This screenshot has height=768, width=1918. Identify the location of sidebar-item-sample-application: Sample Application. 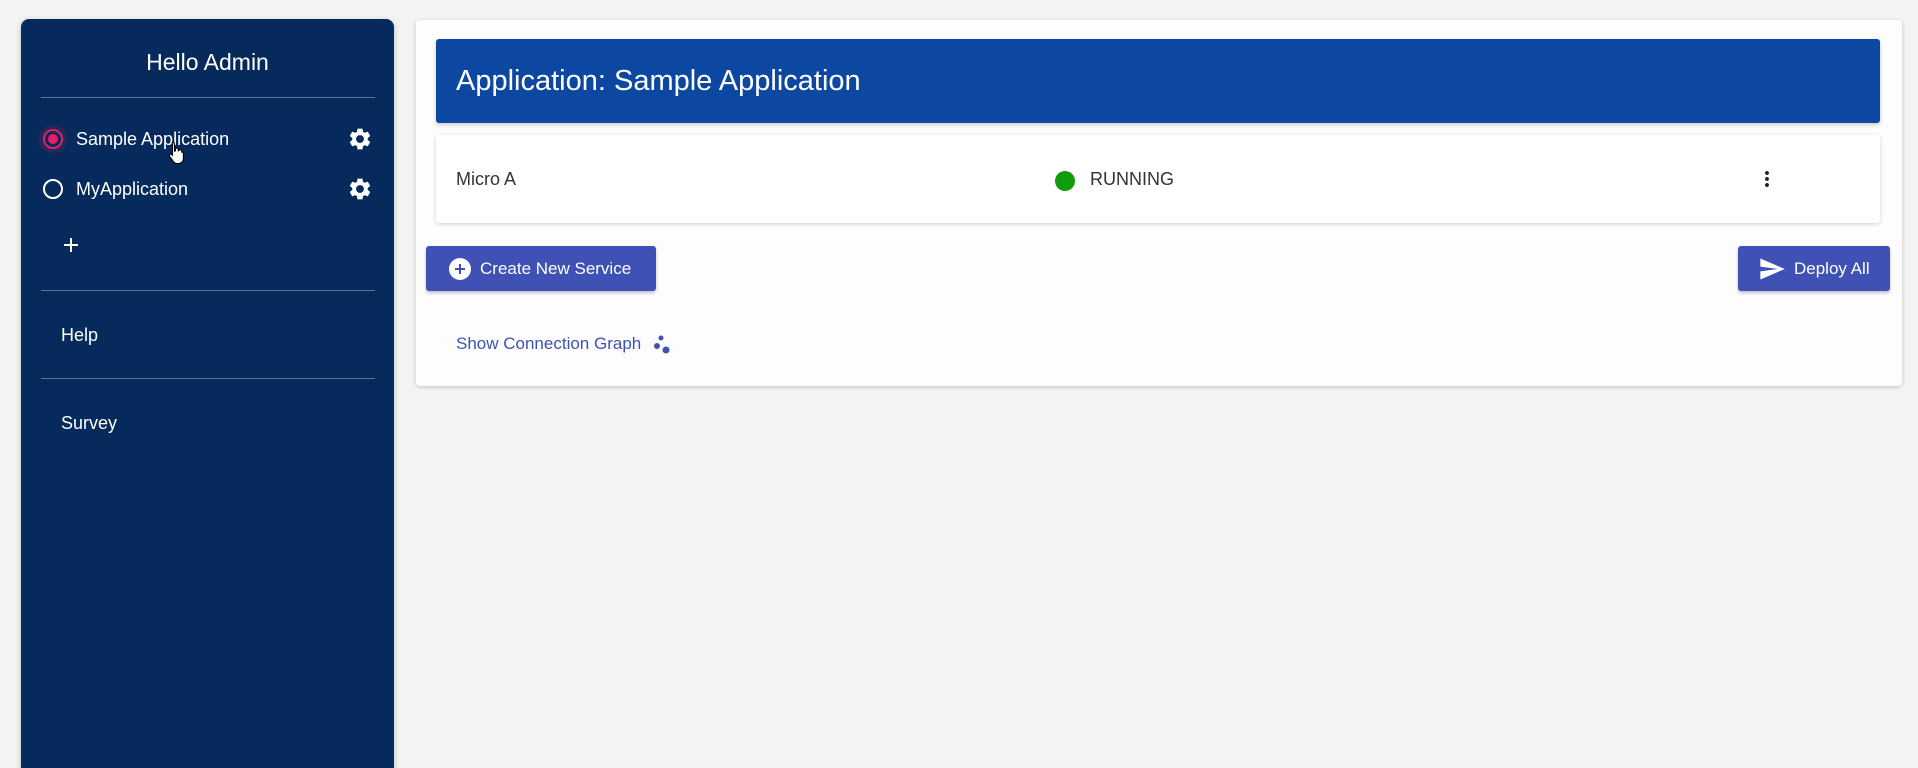
(208, 139).